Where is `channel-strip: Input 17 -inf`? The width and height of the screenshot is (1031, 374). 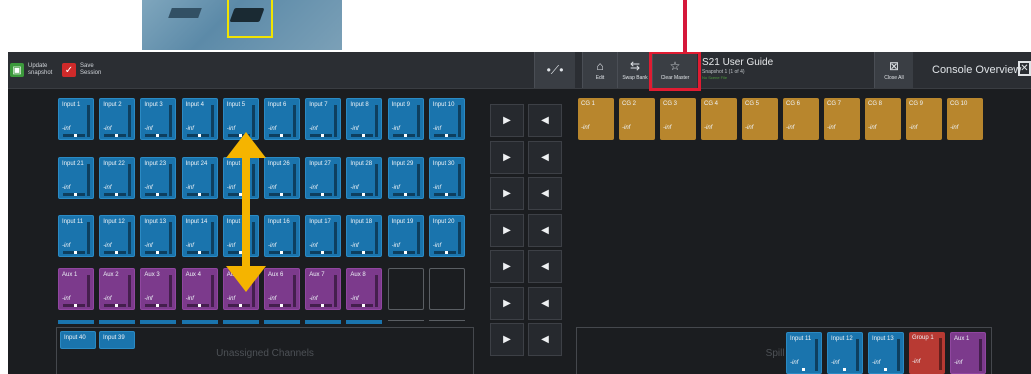
channel-strip: Input 17 -inf is located at coordinates (323, 236).